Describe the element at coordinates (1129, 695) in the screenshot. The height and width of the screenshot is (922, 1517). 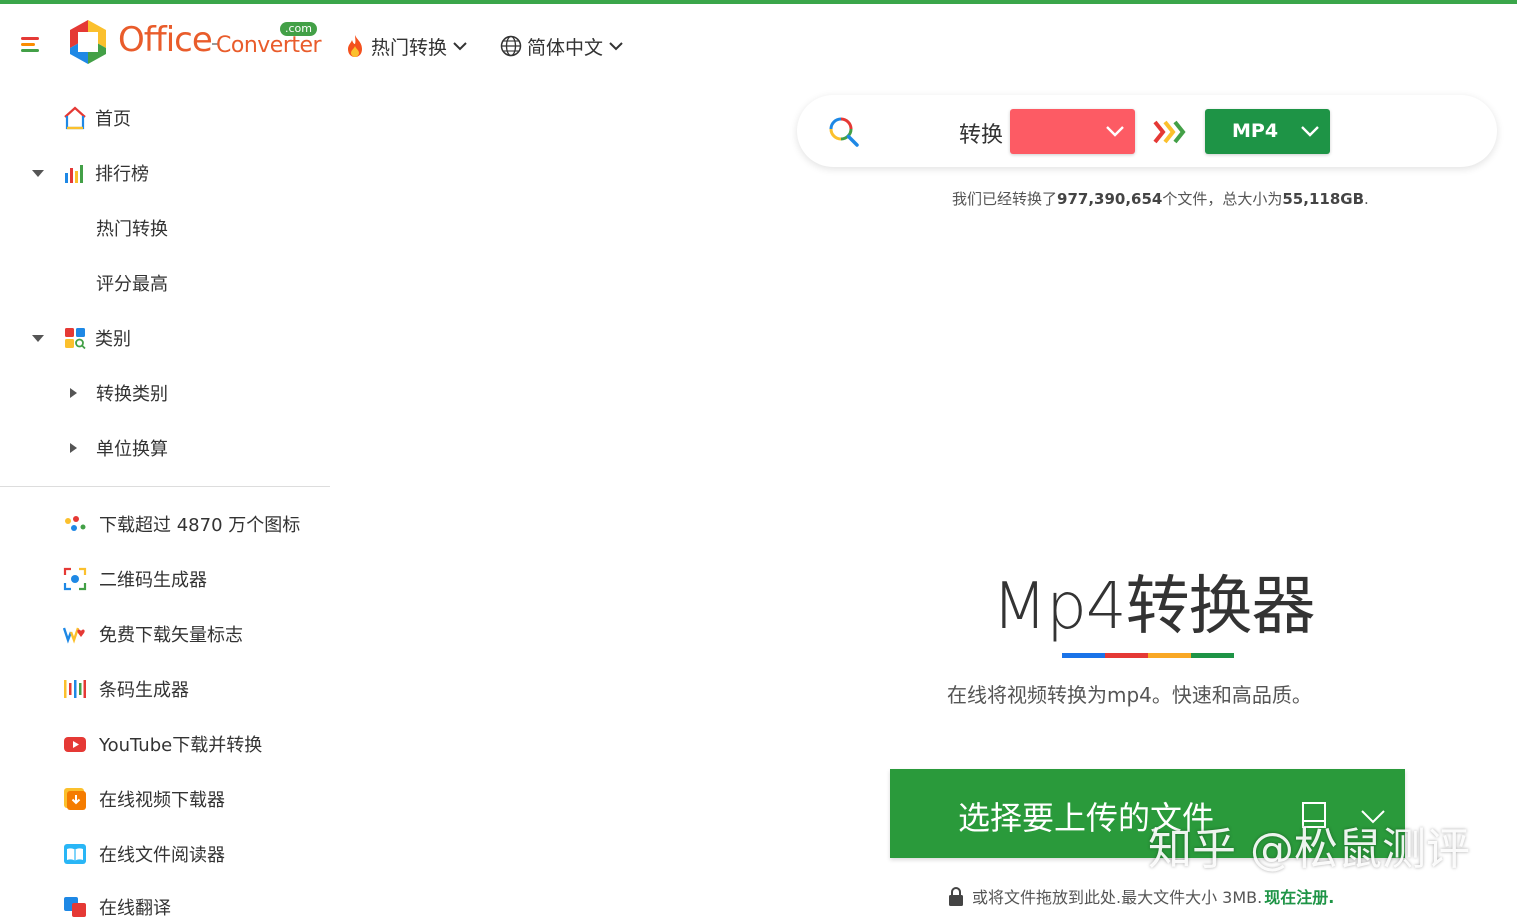
I see `page-subtitle: 在线将视频转换为mp4。快速和高品质。` at that location.